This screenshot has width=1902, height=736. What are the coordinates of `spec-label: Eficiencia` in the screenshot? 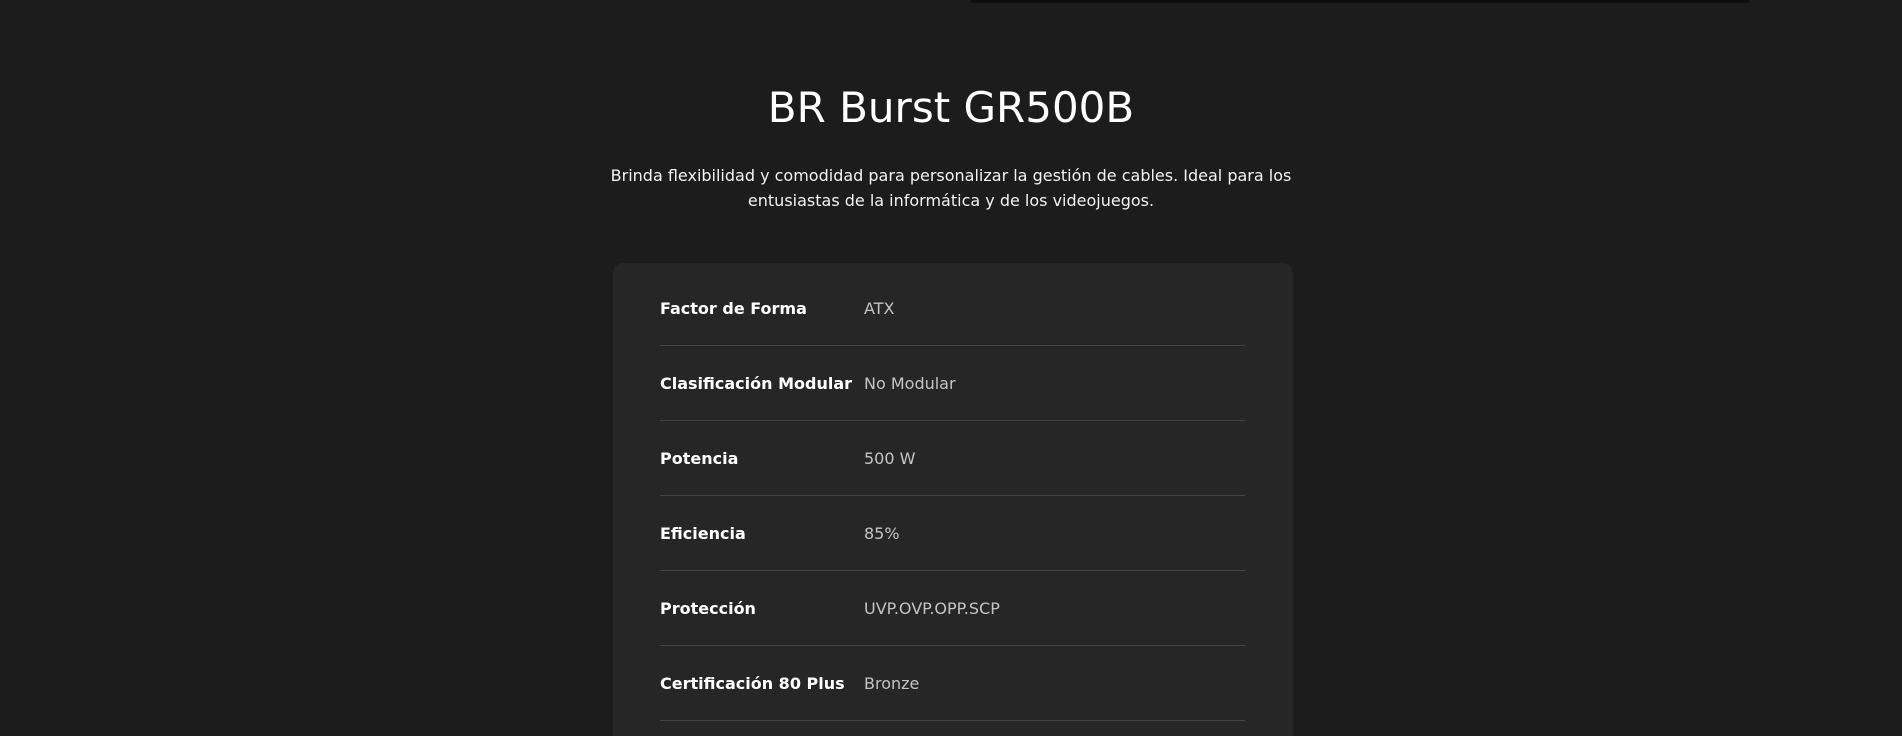 It's located at (703, 533).